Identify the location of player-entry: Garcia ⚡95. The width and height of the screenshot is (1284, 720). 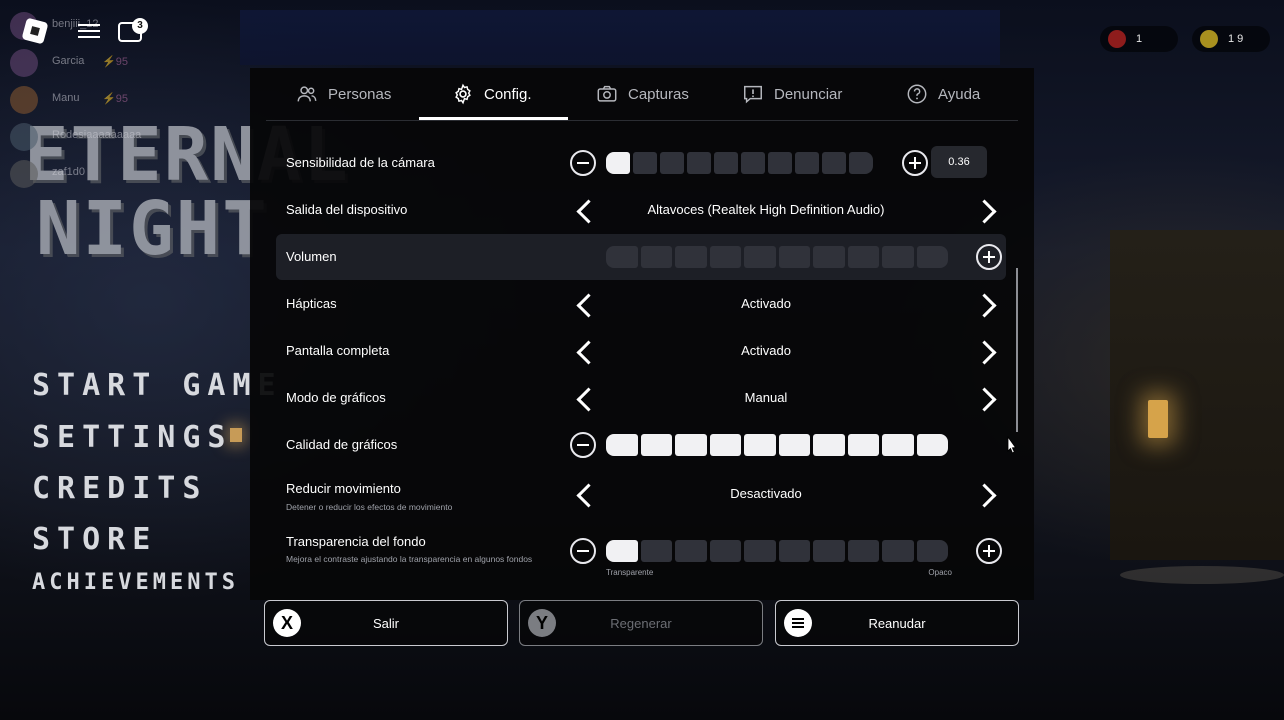
(110, 62).